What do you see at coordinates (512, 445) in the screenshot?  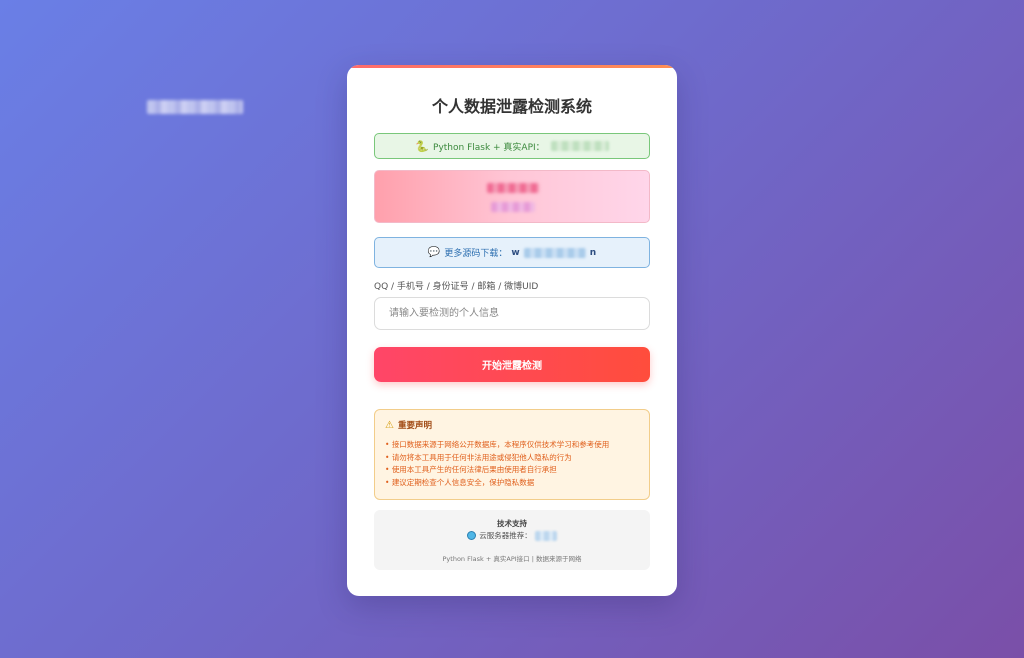 I see `notice-item: 接口数据来源于网络公开数据库，本程序仅供技术学习和参考使用` at bounding box center [512, 445].